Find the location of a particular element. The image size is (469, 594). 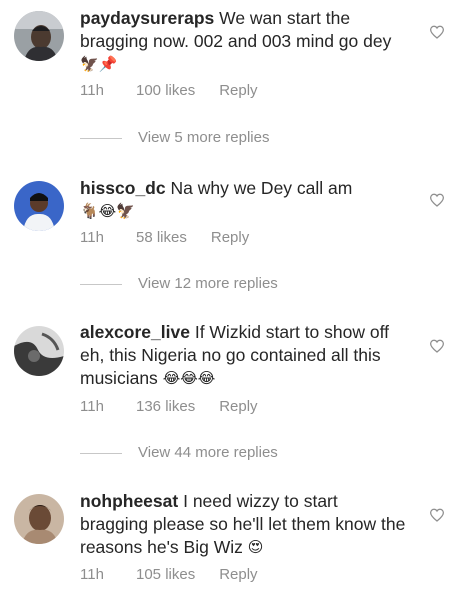

comment-emojis: 😍 is located at coordinates (255, 547).